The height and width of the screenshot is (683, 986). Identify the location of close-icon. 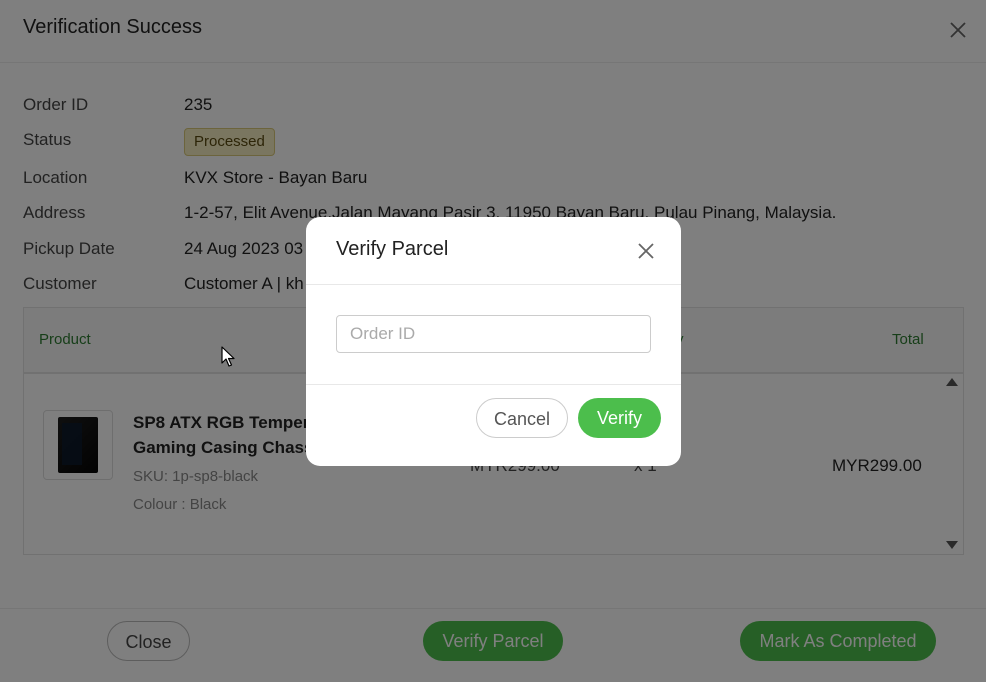
(646, 251).